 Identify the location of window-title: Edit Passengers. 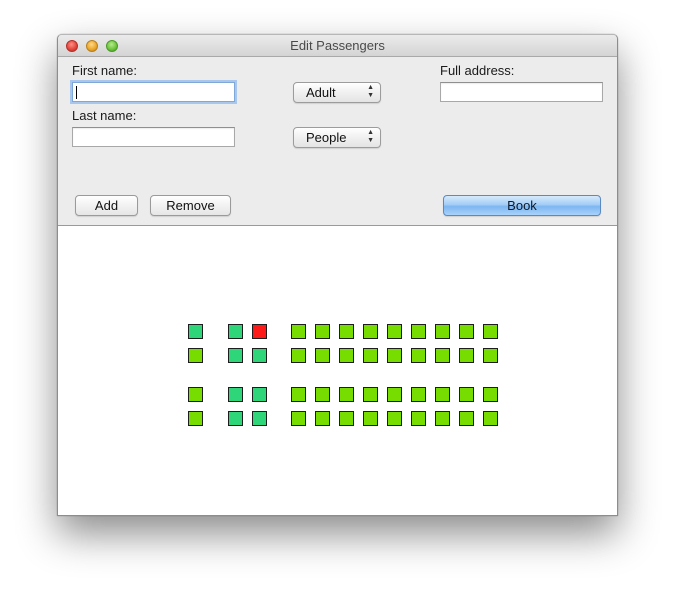
(337, 45).